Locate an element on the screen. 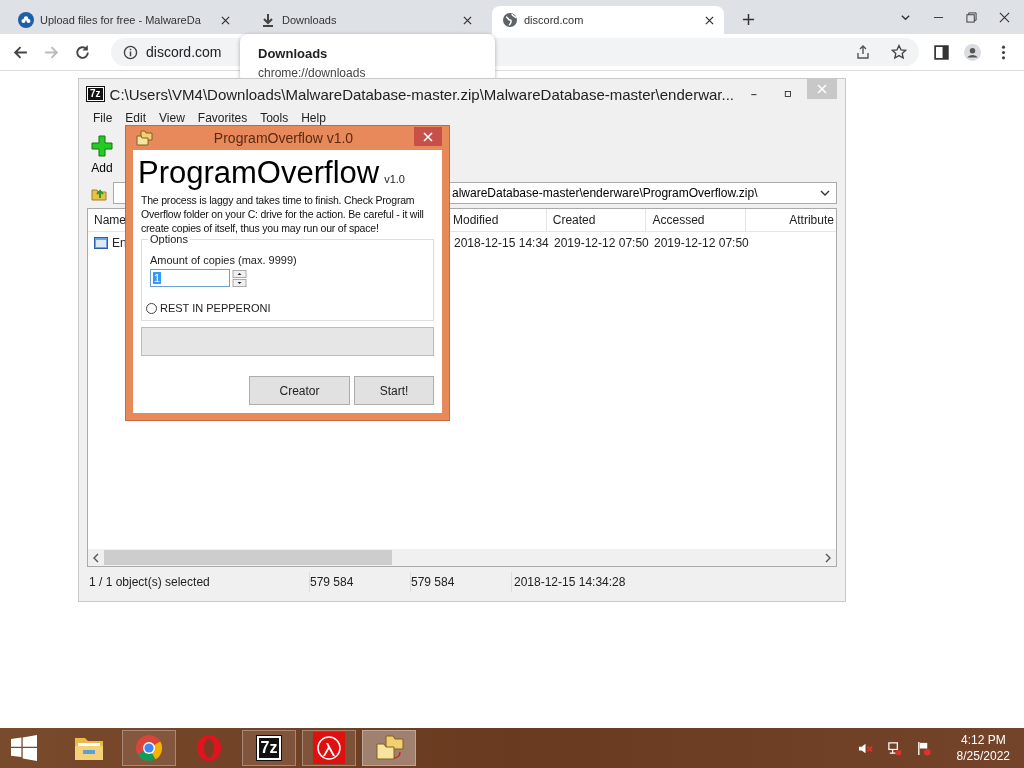  status-text: 2018-12-15 14:34:28 is located at coordinates (570, 582).